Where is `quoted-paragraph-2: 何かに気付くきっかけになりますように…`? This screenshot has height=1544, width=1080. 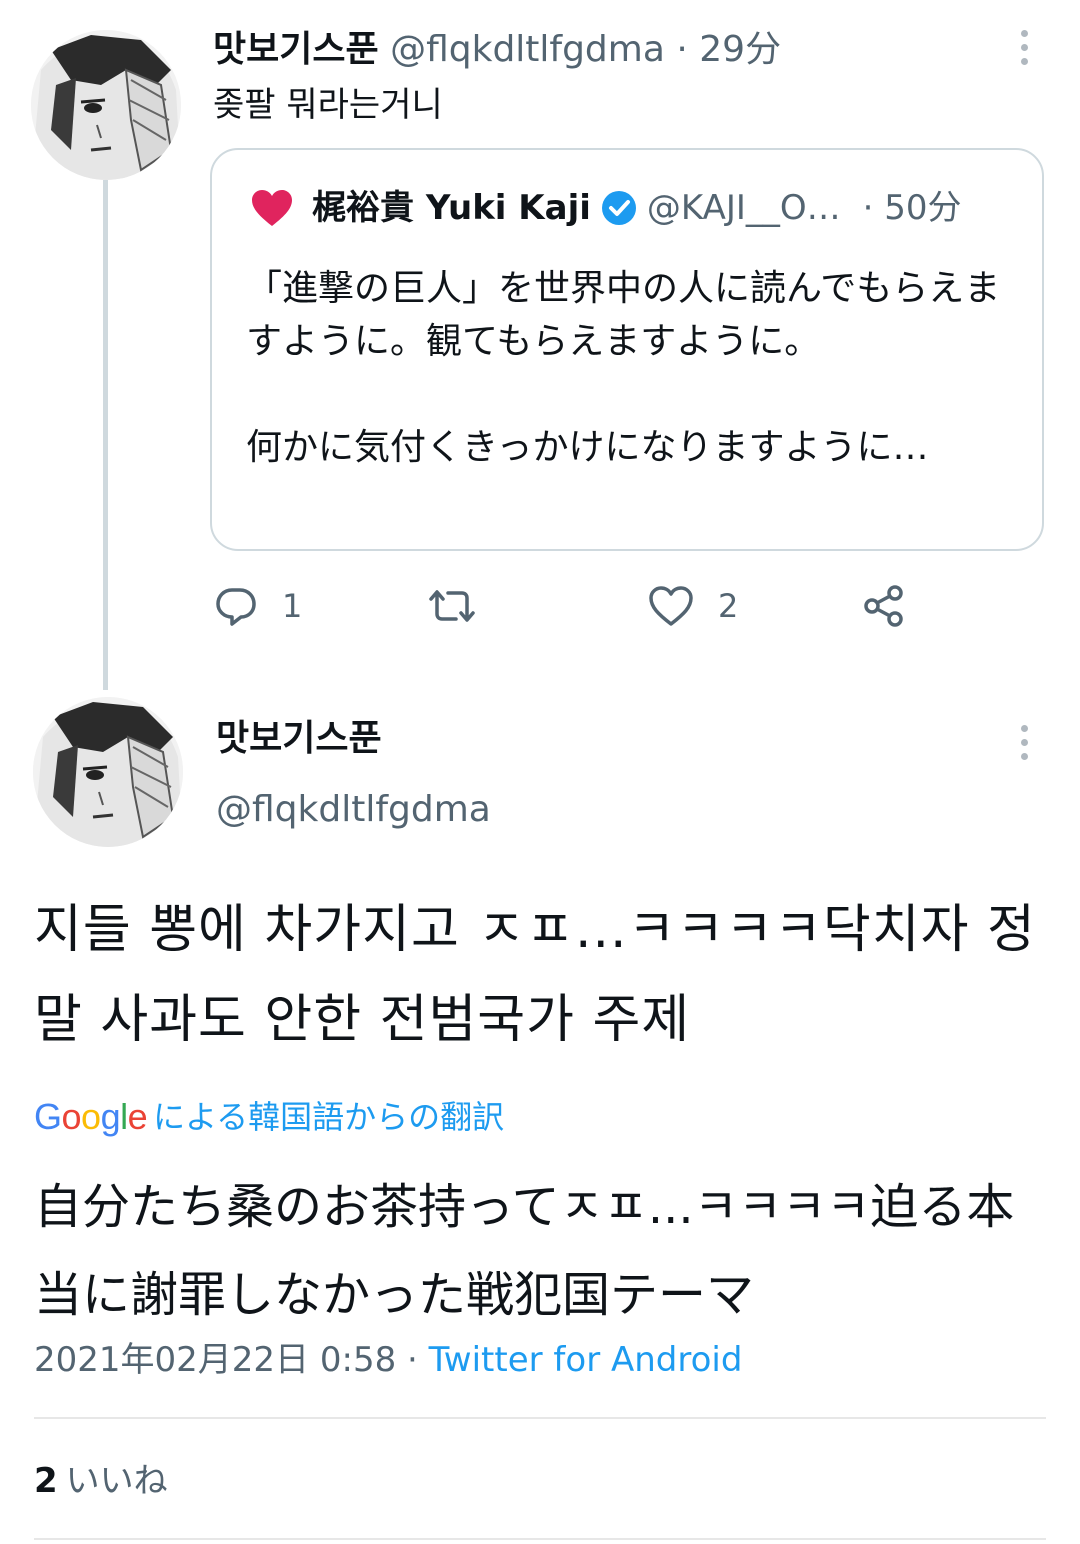
quoted-paragraph-2: 何かに気付くきっかけになりますように… is located at coordinates (587, 447).